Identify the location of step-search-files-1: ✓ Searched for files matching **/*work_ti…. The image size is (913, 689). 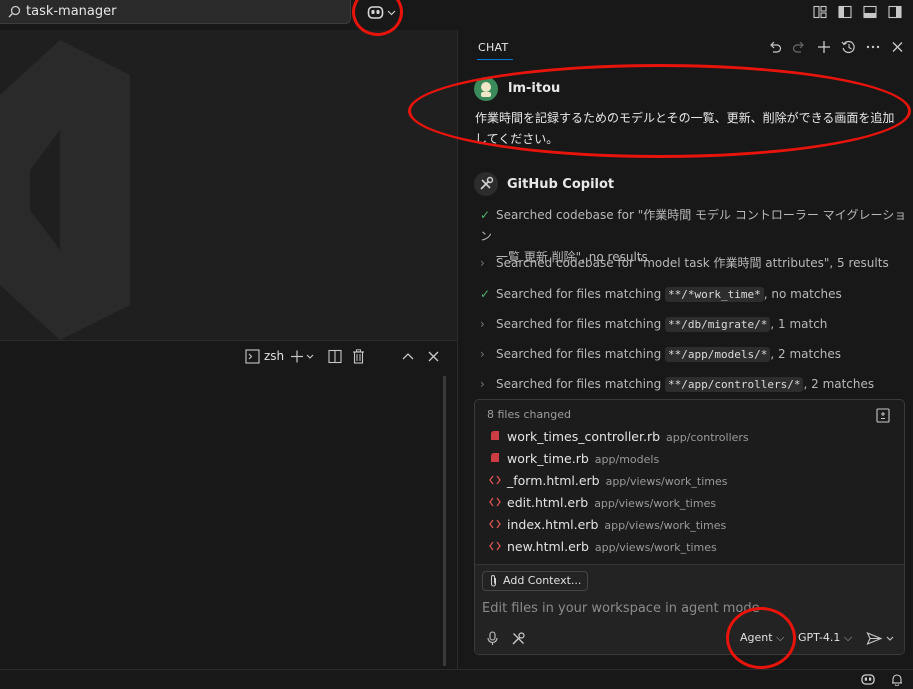
(661, 294).